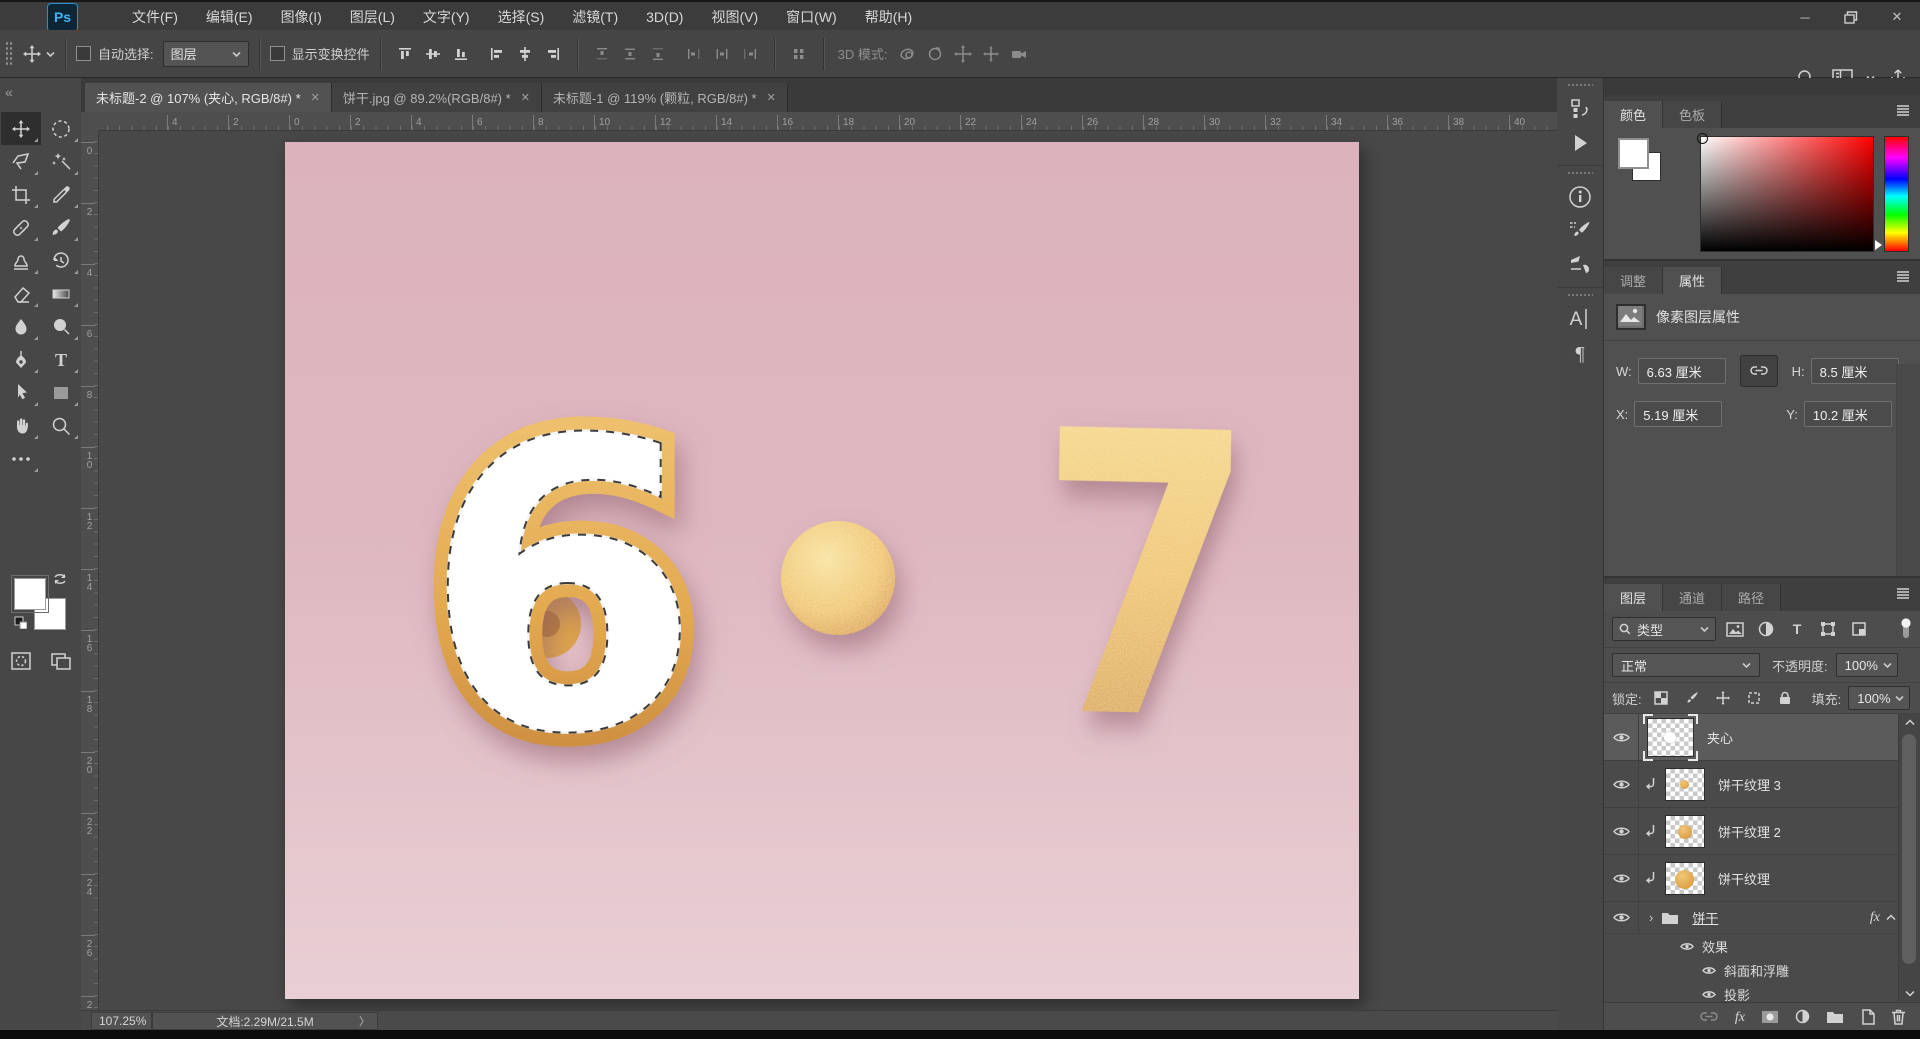 Image resolution: width=1920 pixels, height=1039 pixels. I want to click on lasso-tool, so click(21, 161).